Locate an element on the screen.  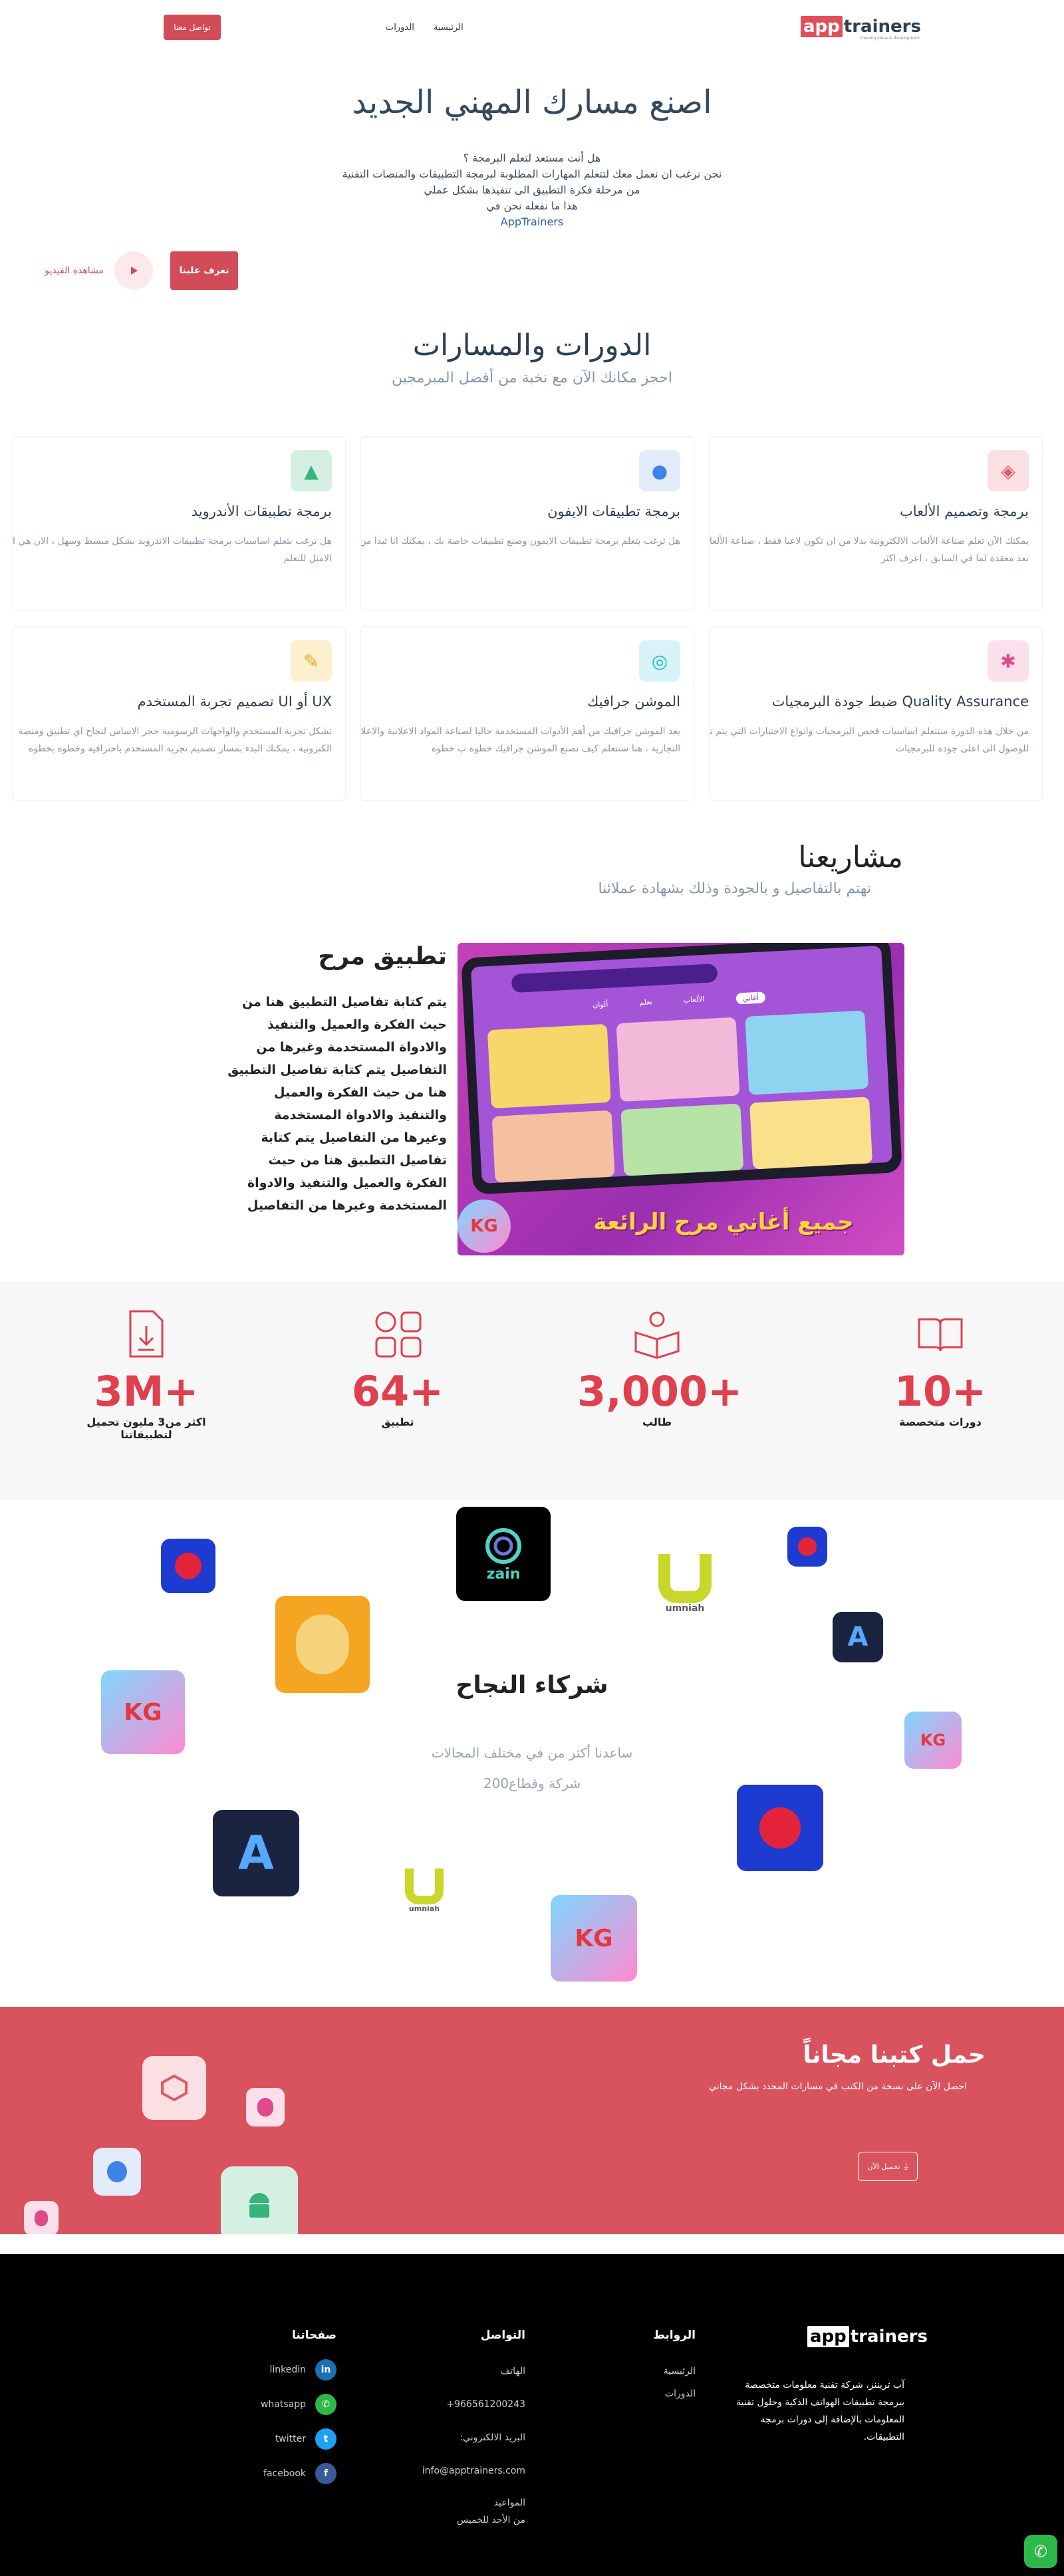
linkedin-icon: in is located at coordinates (325, 2370).